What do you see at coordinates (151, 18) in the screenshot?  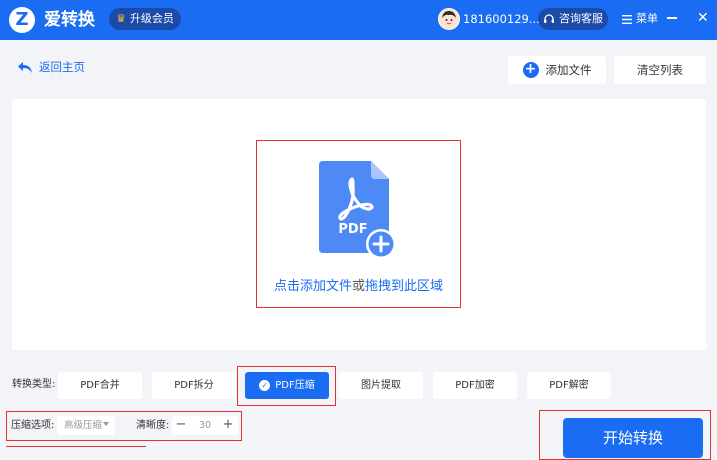 I see `upgrade-vip-label: 升级会员` at bounding box center [151, 18].